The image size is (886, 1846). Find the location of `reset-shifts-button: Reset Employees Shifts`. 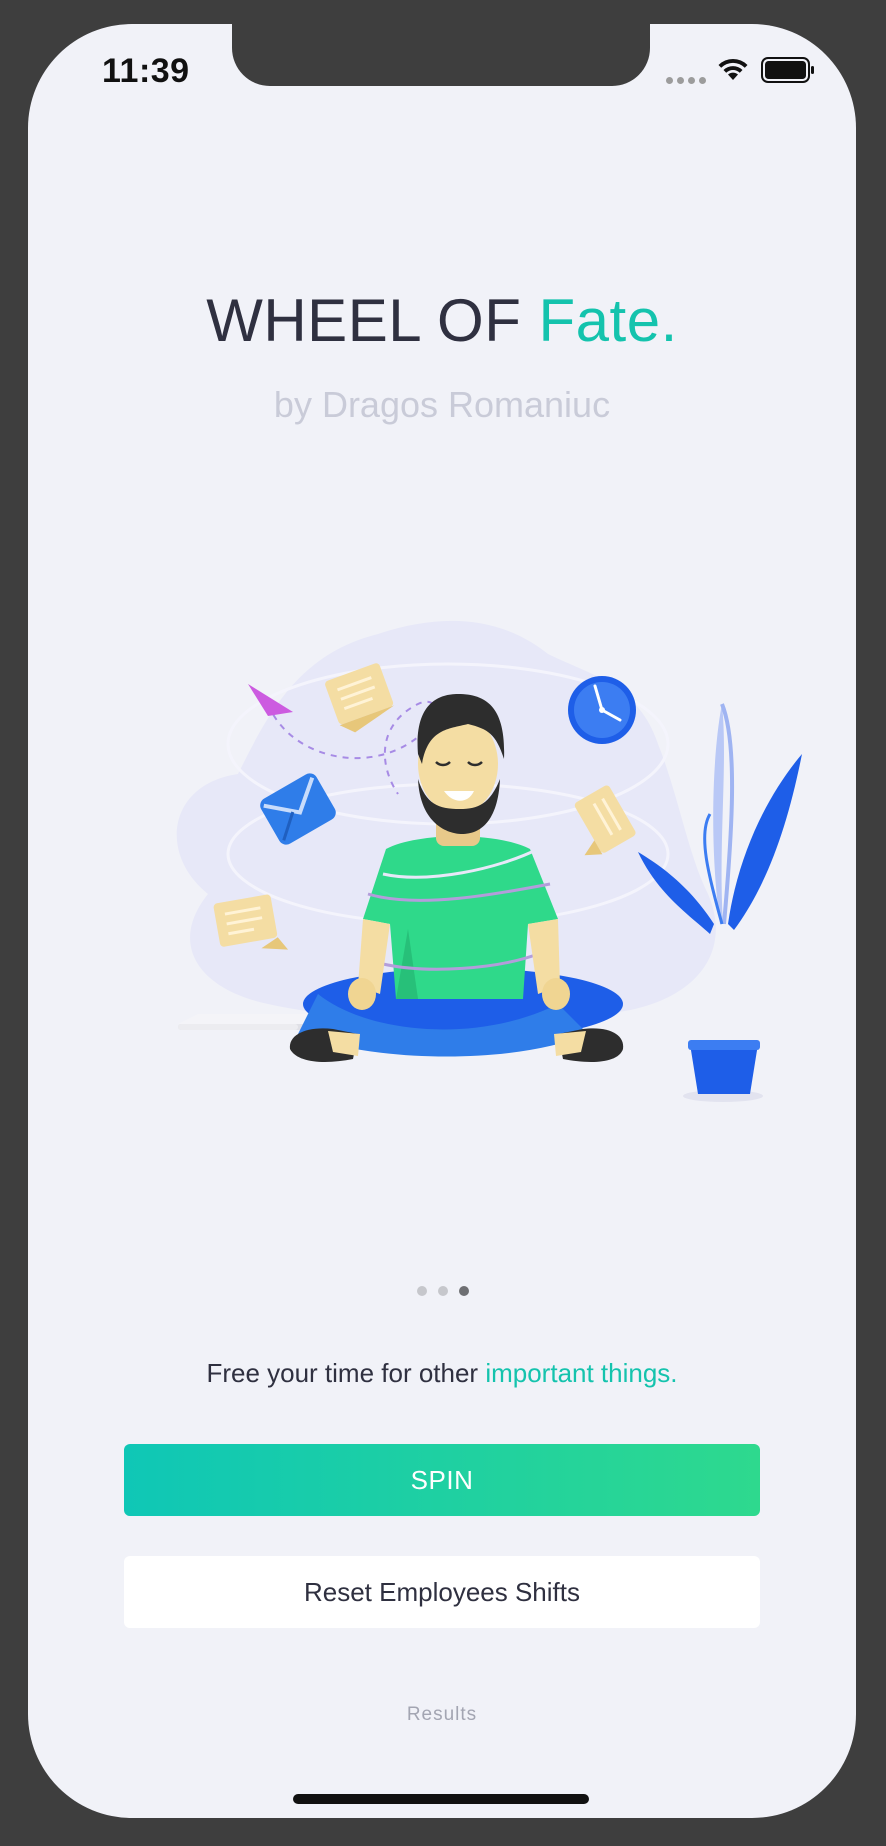

reset-shifts-button: Reset Employees Shifts is located at coordinates (442, 1592).